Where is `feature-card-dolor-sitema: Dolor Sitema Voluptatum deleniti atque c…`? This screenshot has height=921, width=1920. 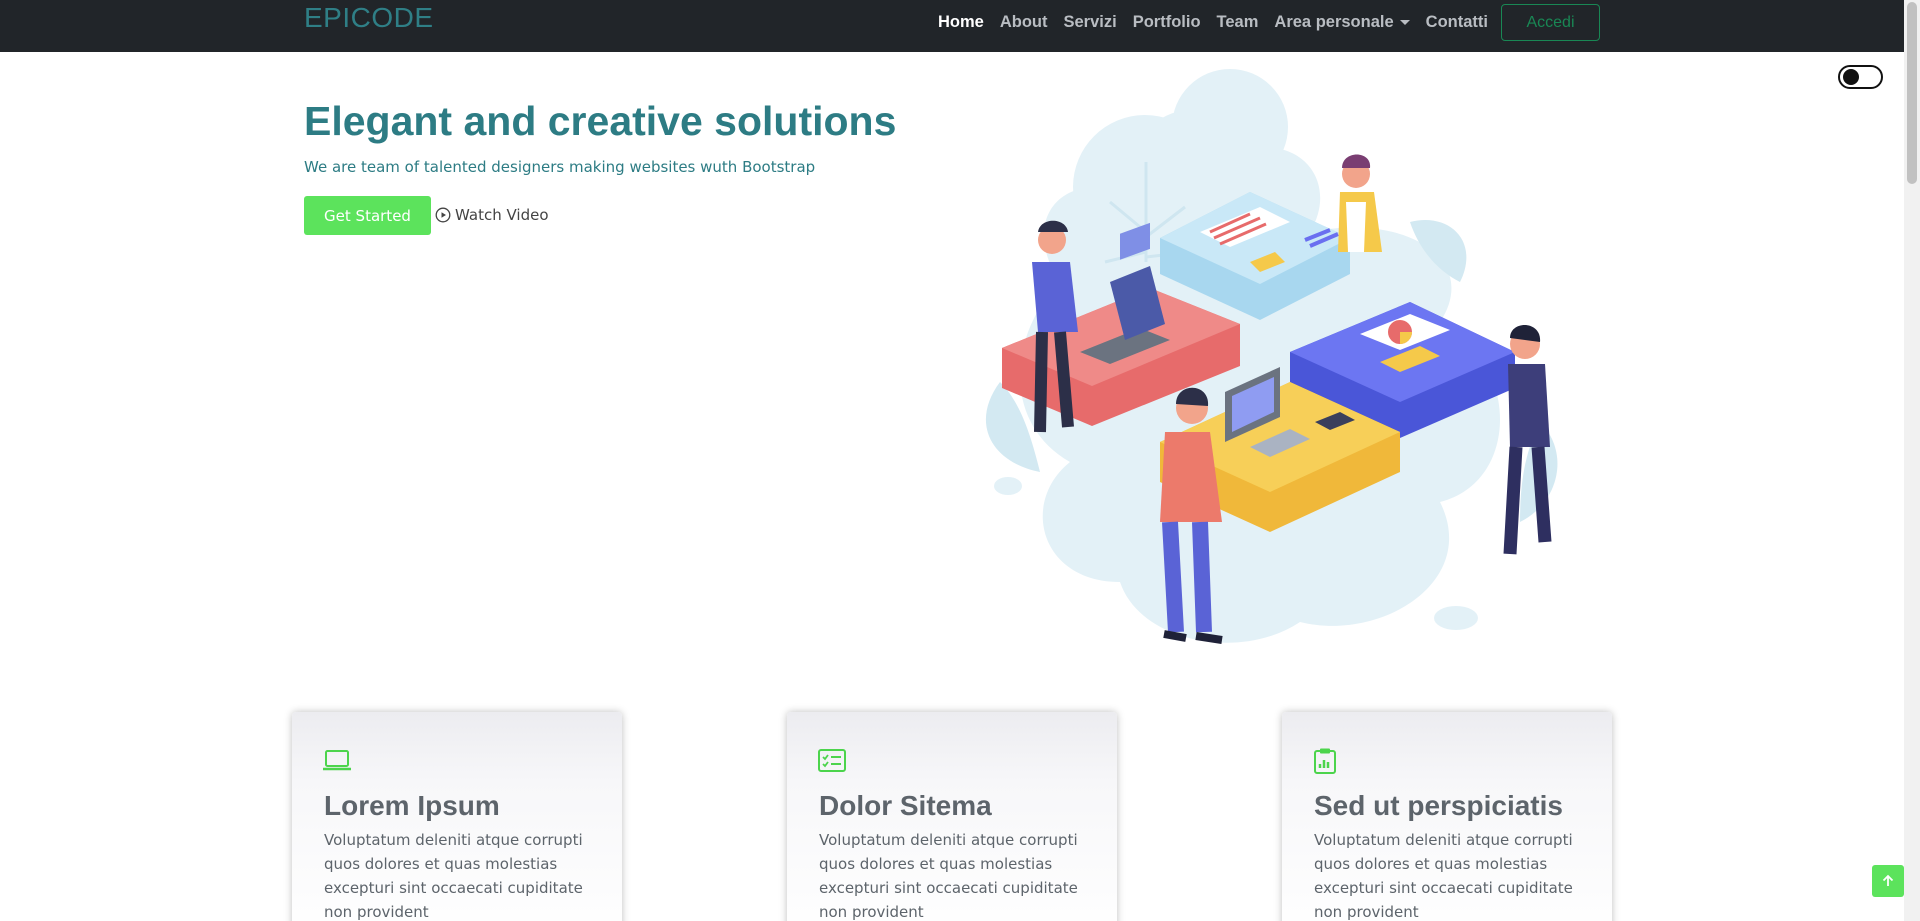
feature-card-dolor-sitema: Dolor Sitema Voluptatum deleniti atque c… is located at coordinates (952, 816).